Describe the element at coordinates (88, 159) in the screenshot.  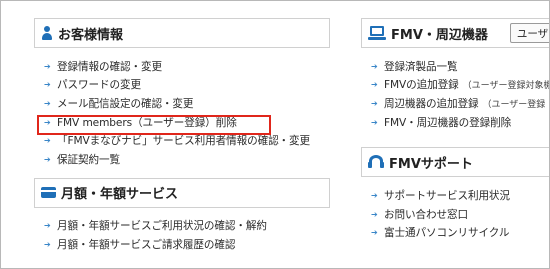
I see `link-label: 保証契約一覧` at that location.